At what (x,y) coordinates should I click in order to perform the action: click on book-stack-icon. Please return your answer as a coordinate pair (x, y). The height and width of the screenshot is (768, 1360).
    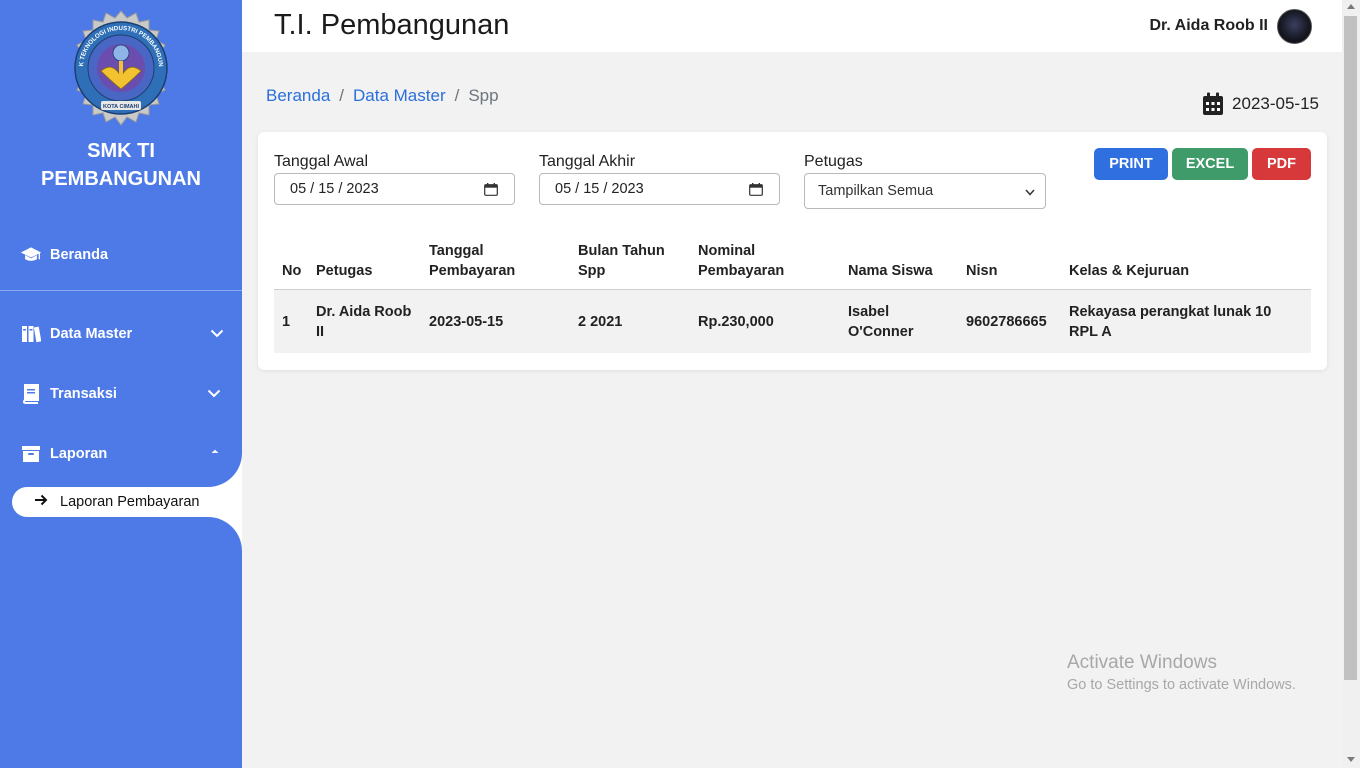
    Looking at the image, I should click on (31, 334).